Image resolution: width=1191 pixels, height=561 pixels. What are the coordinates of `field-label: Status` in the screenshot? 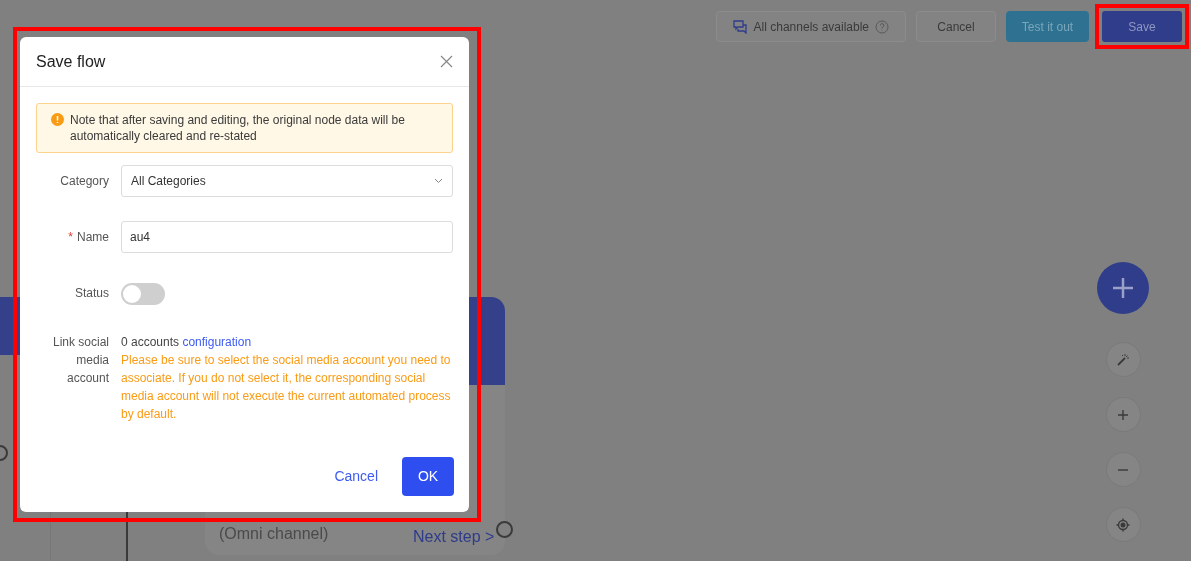 It's located at (91, 293).